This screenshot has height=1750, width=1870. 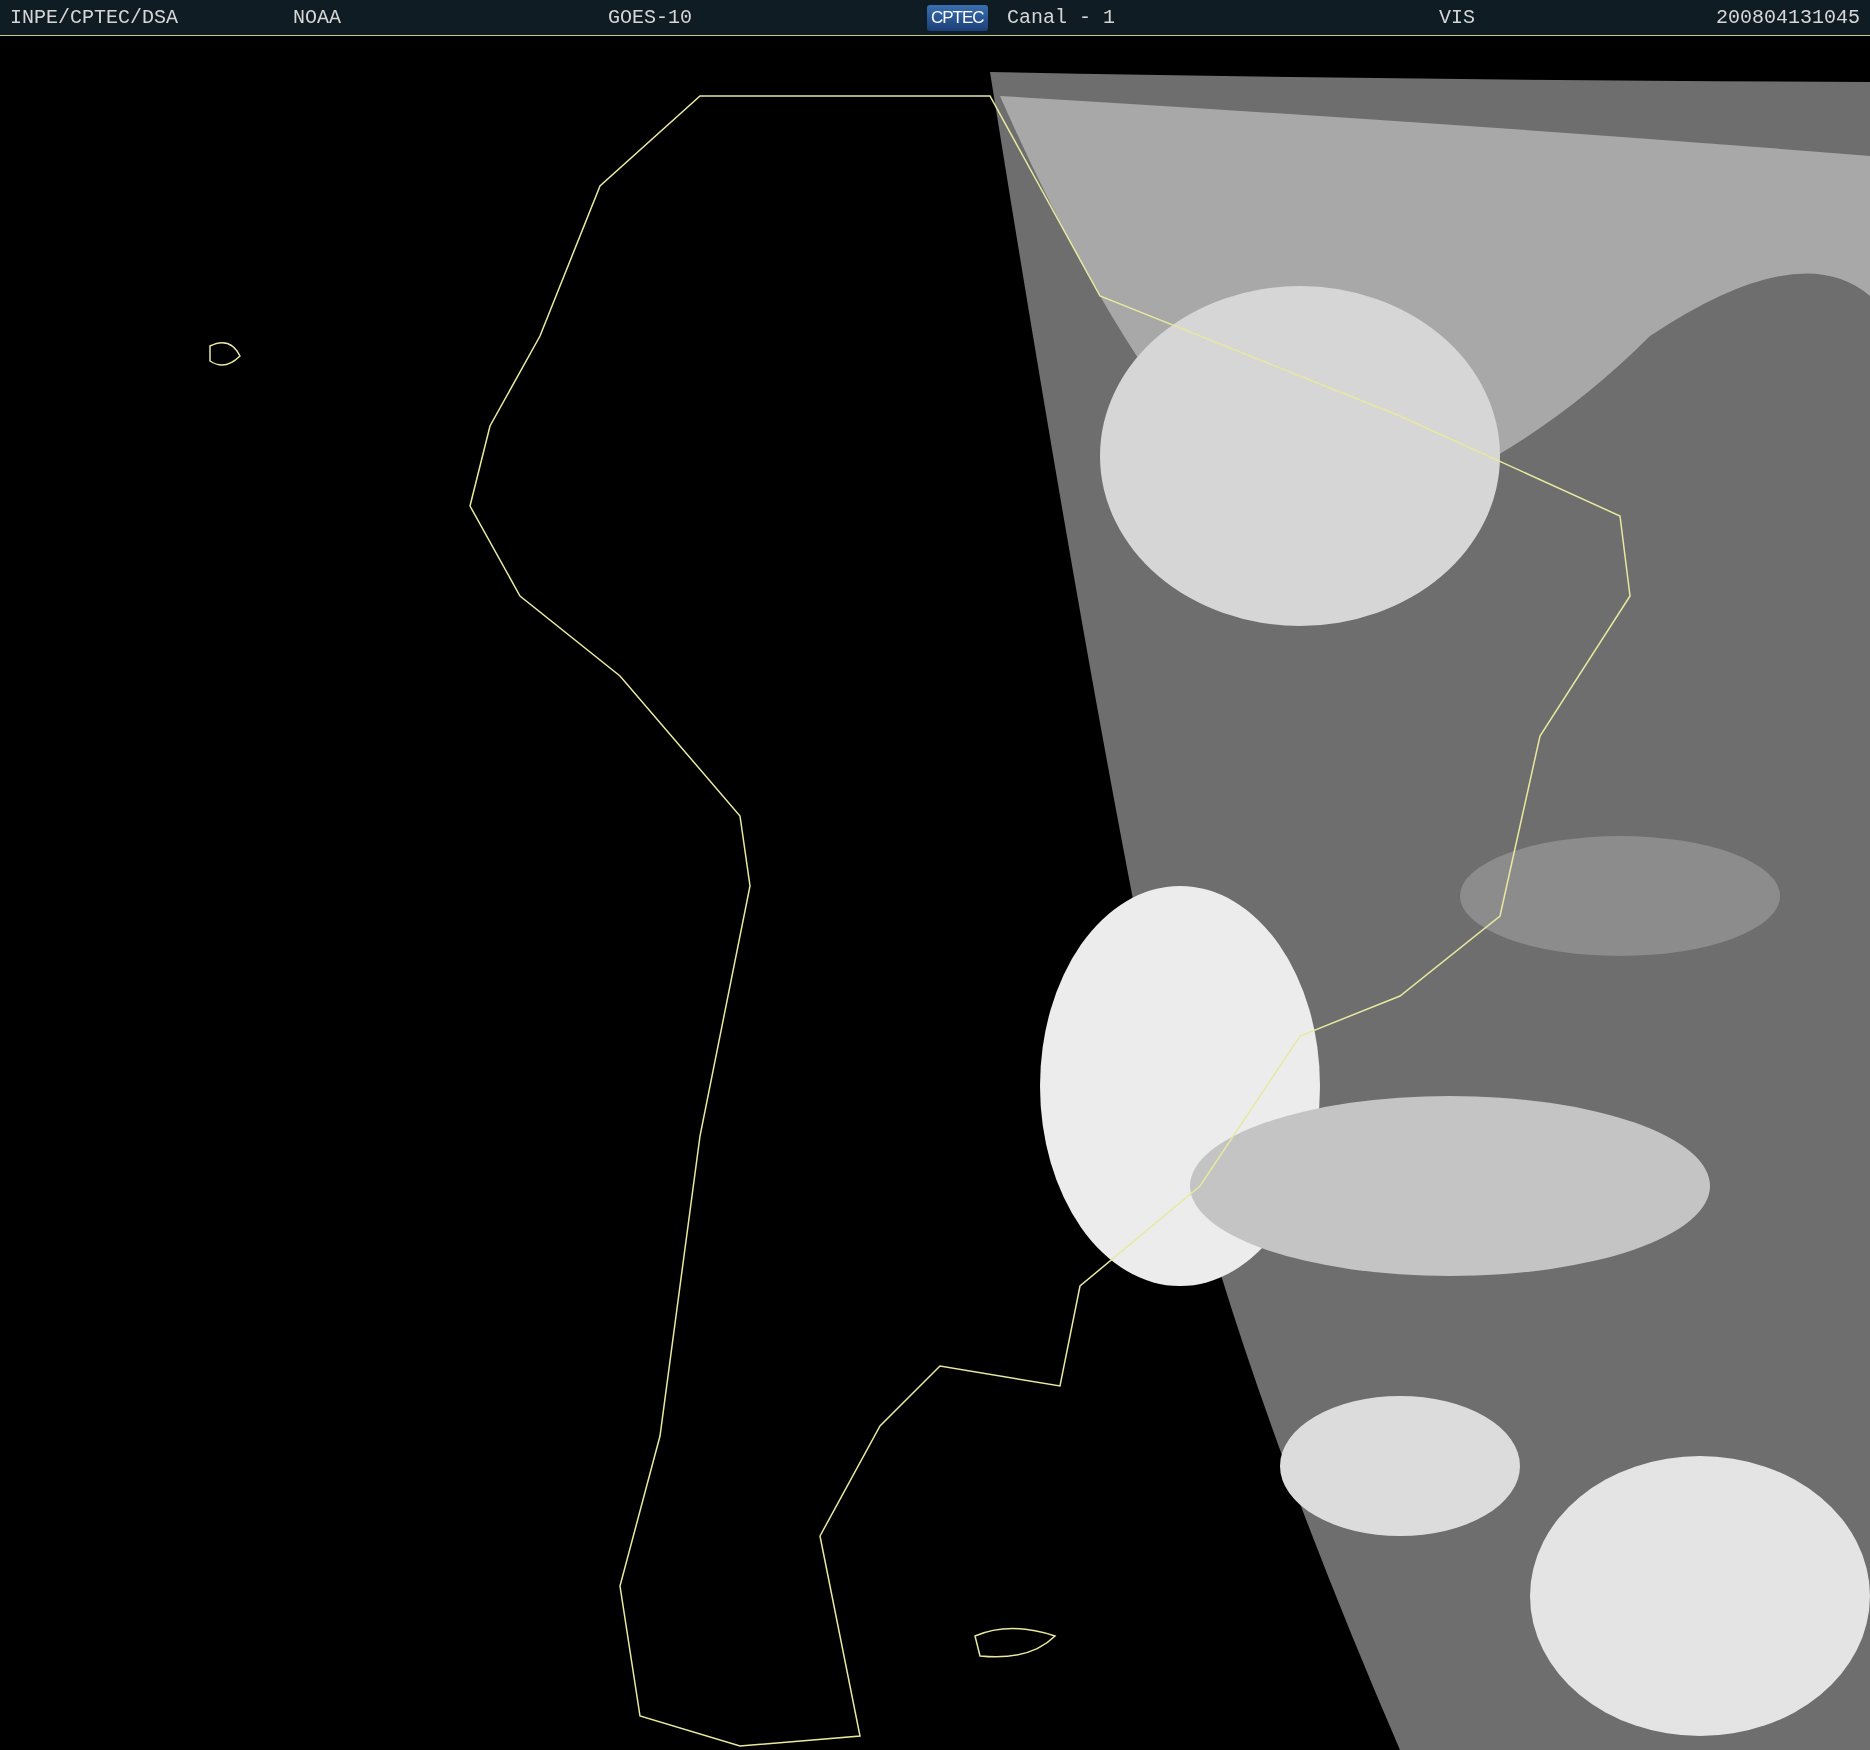 What do you see at coordinates (1457, 17) in the screenshot?
I see `band-label: VIS` at bounding box center [1457, 17].